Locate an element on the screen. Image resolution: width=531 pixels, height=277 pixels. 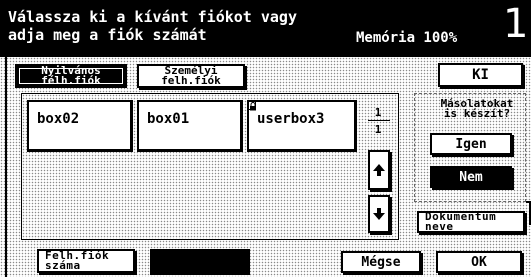
scroll-up-button is located at coordinates (379, 170).